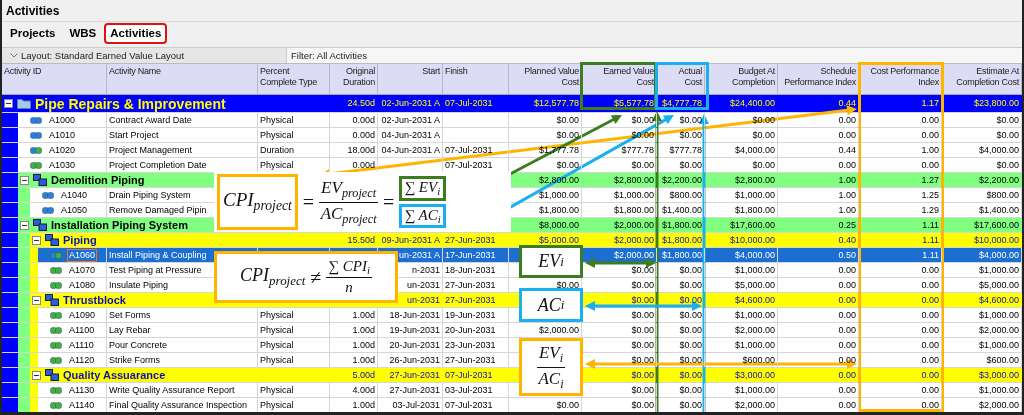 This screenshot has width=1024, height=415. I want to click on table-cell: 18-Jun-2031, so click(476, 270).